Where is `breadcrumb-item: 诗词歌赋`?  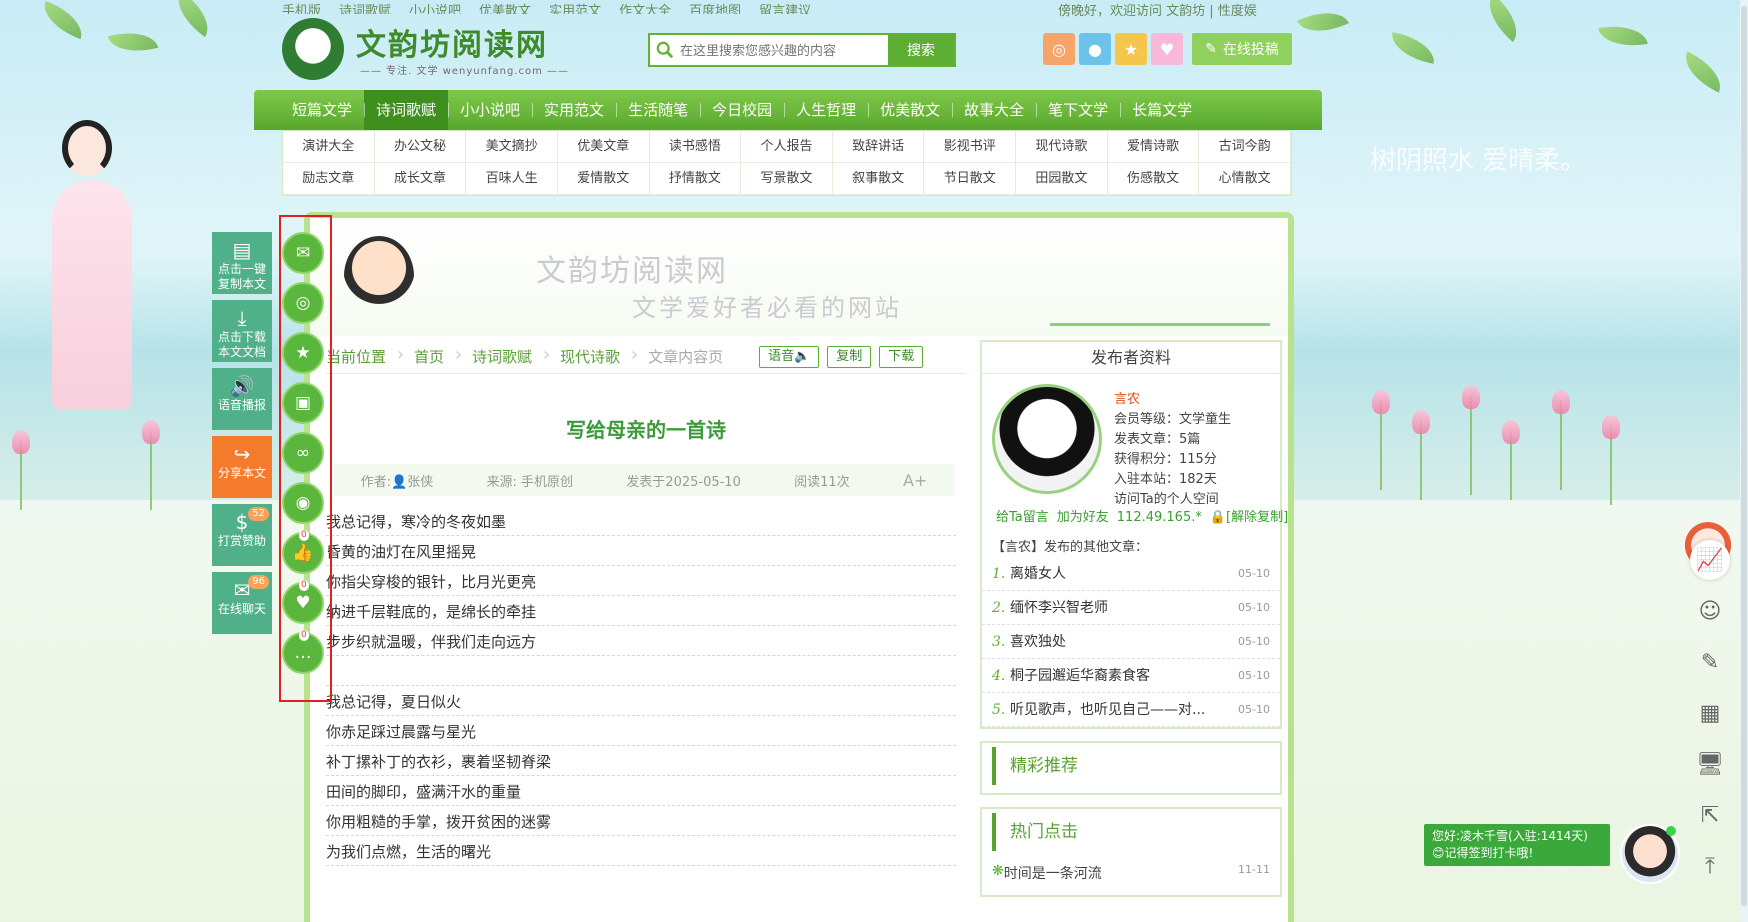
breadcrumb-item: 诗词歌赋 is located at coordinates (511, 355).